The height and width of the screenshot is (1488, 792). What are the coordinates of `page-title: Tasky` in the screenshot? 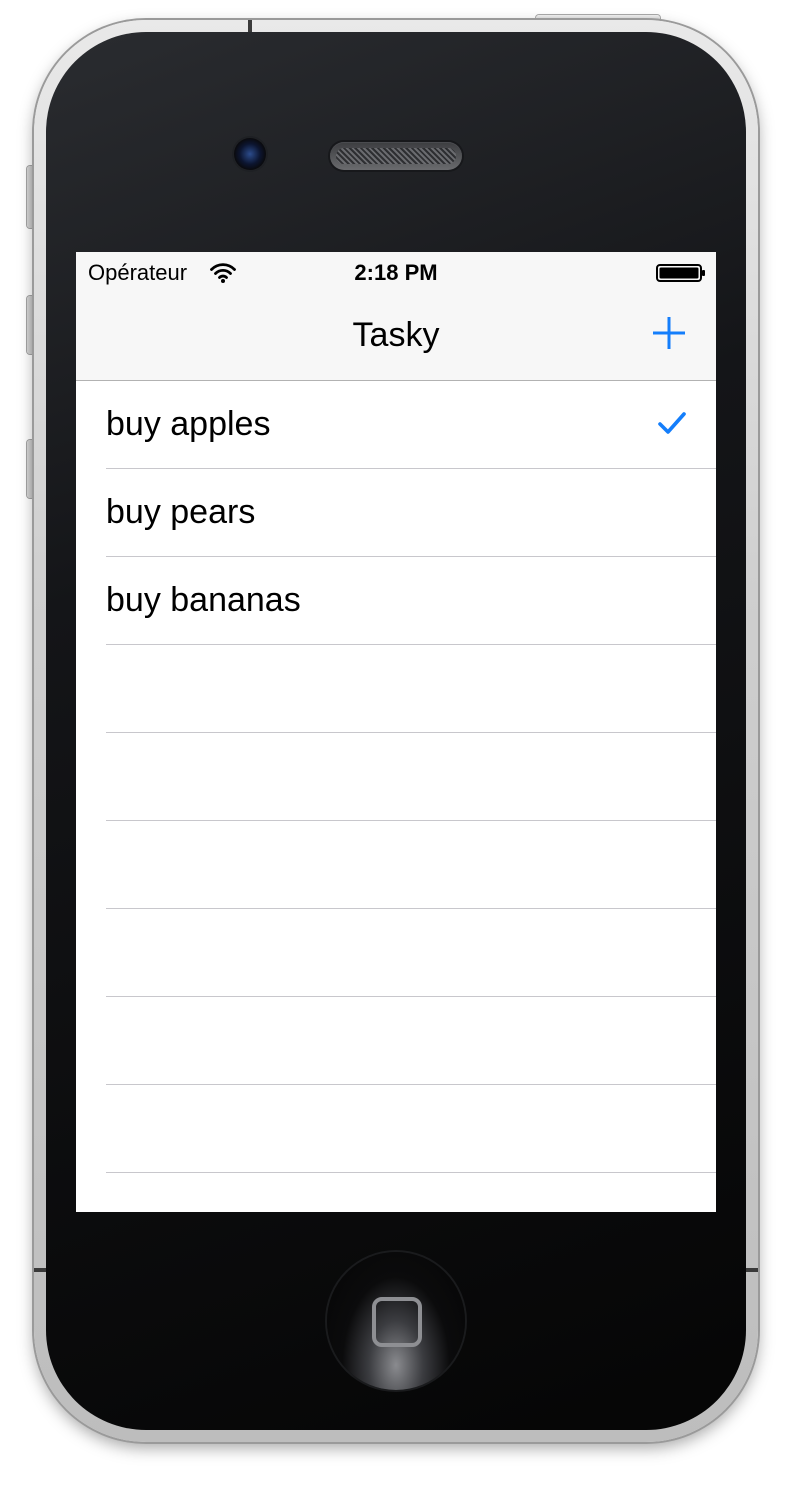 It's located at (396, 335).